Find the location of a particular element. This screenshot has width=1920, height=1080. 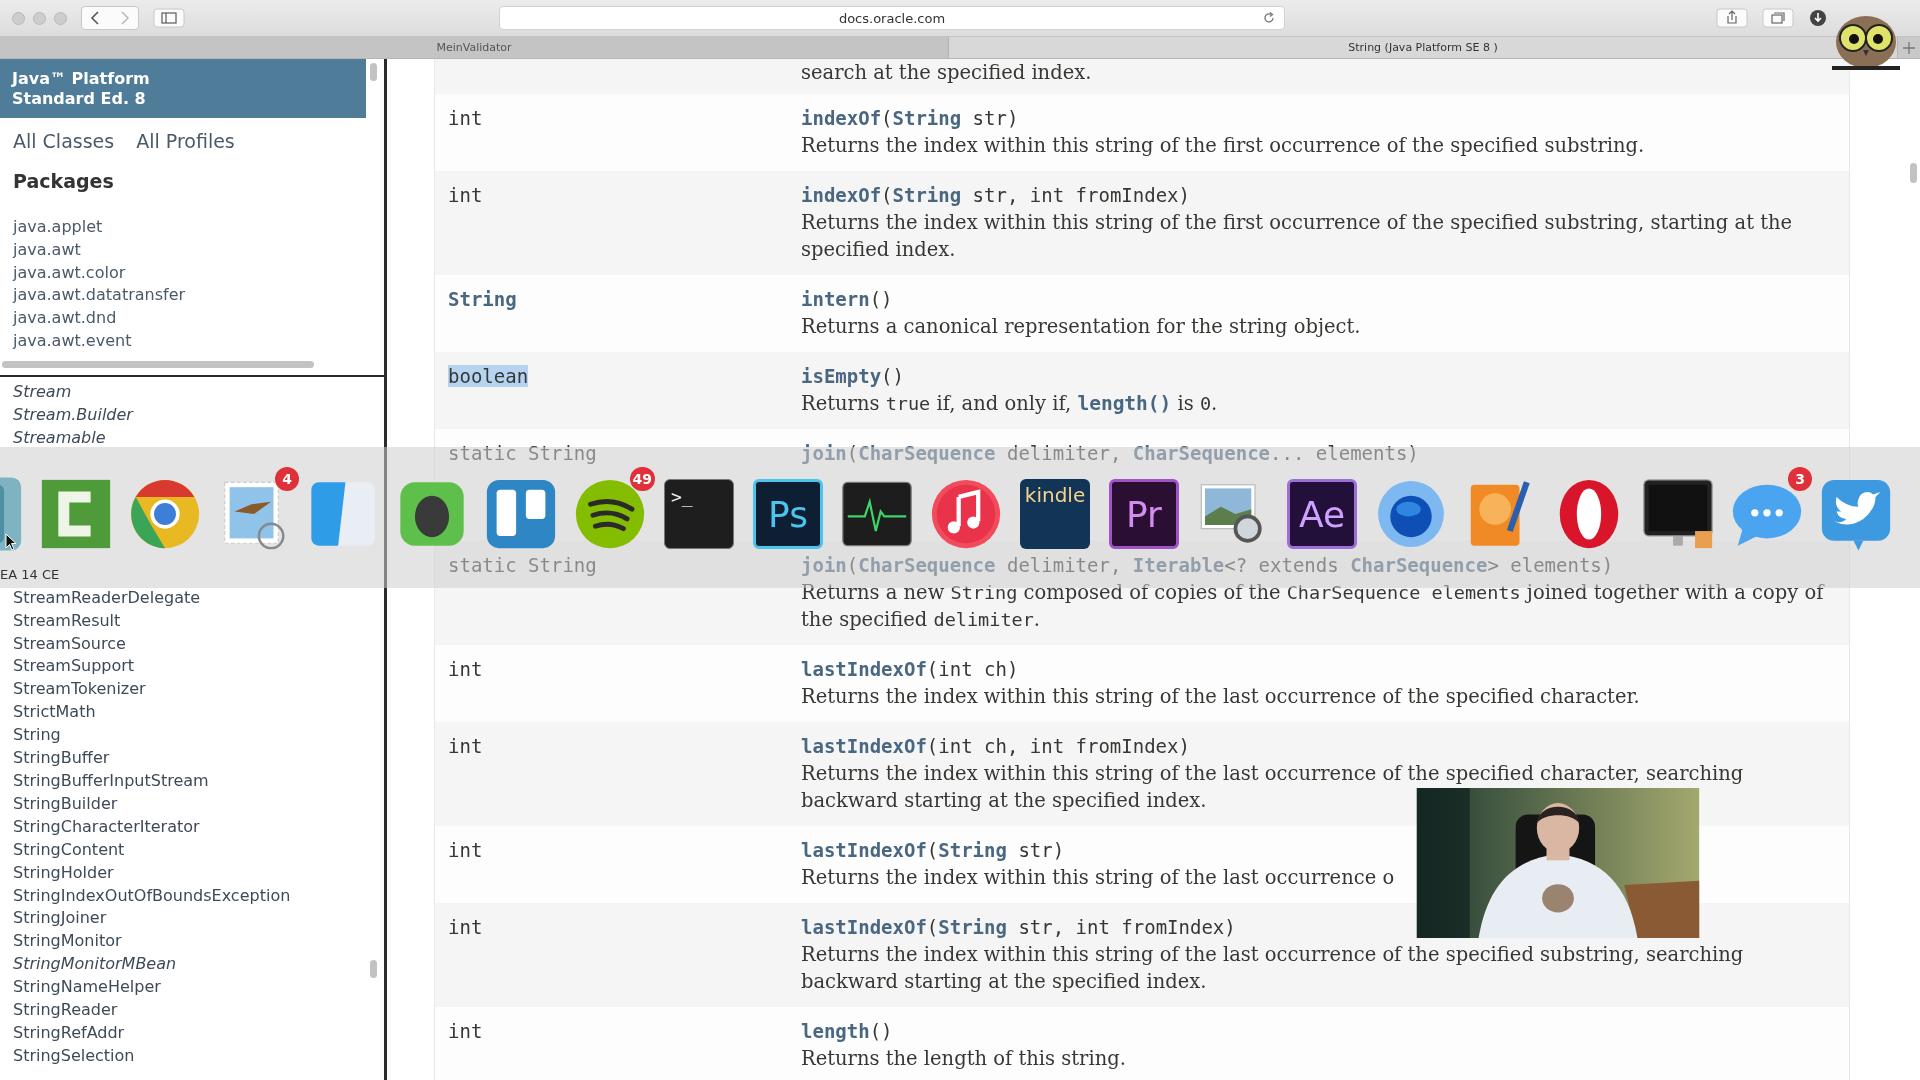

class-link: StringMonitorMBean is located at coordinates (198, 965).